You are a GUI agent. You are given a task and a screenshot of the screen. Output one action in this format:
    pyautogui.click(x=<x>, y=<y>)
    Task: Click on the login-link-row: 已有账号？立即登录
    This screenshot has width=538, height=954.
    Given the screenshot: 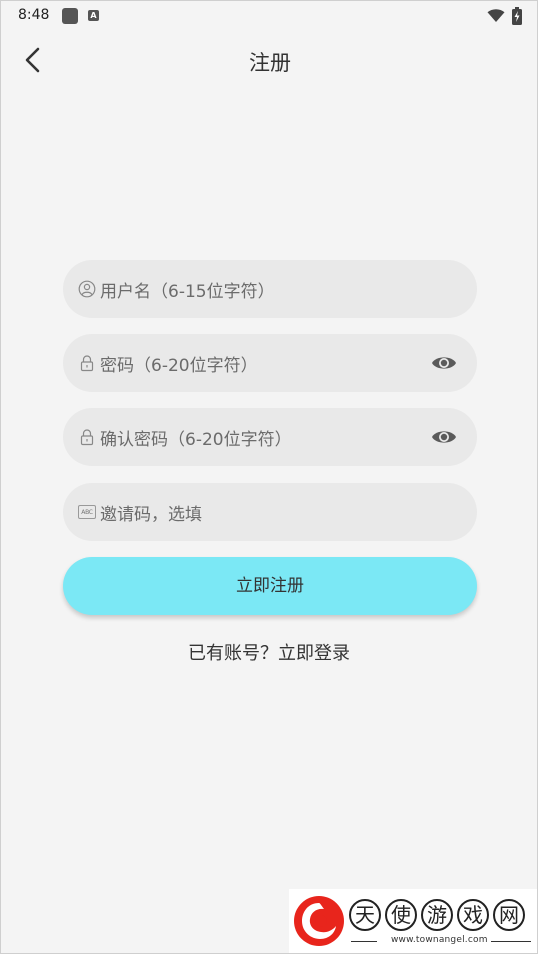 What is the action you would take?
    pyautogui.click(x=269, y=652)
    